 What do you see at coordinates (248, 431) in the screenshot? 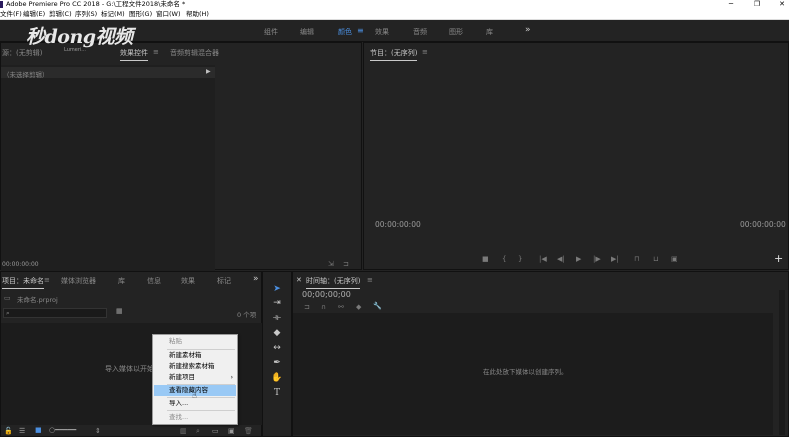
I see `trash-icon: 🗑` at bounding box center [248, 431].